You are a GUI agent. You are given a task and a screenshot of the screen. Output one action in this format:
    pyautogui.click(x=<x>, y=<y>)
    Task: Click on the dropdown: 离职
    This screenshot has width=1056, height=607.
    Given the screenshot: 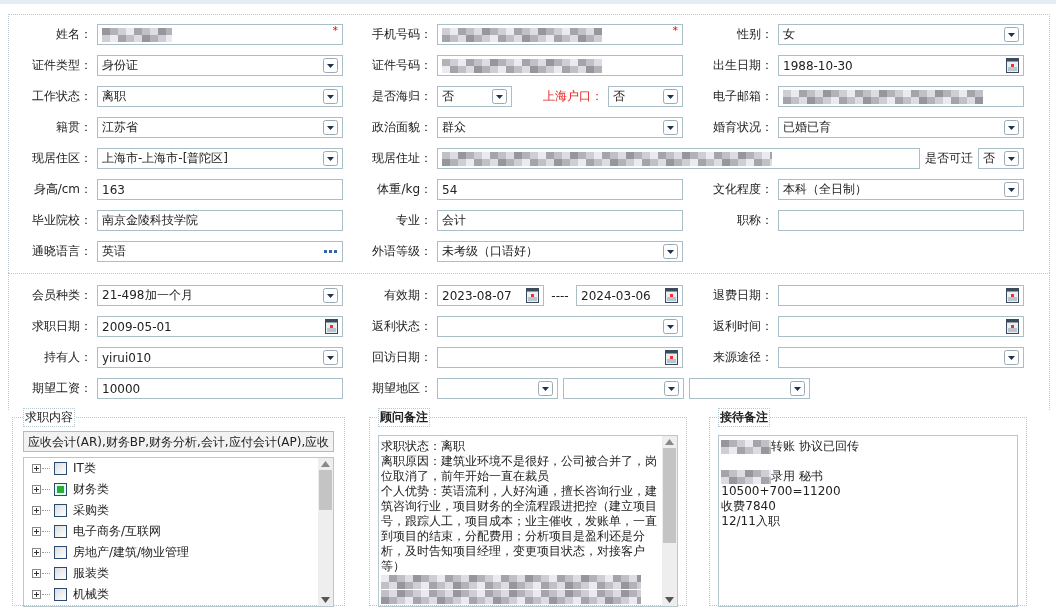 What is the action you would take?
    pyautogui.click(x=220, y=96)
    